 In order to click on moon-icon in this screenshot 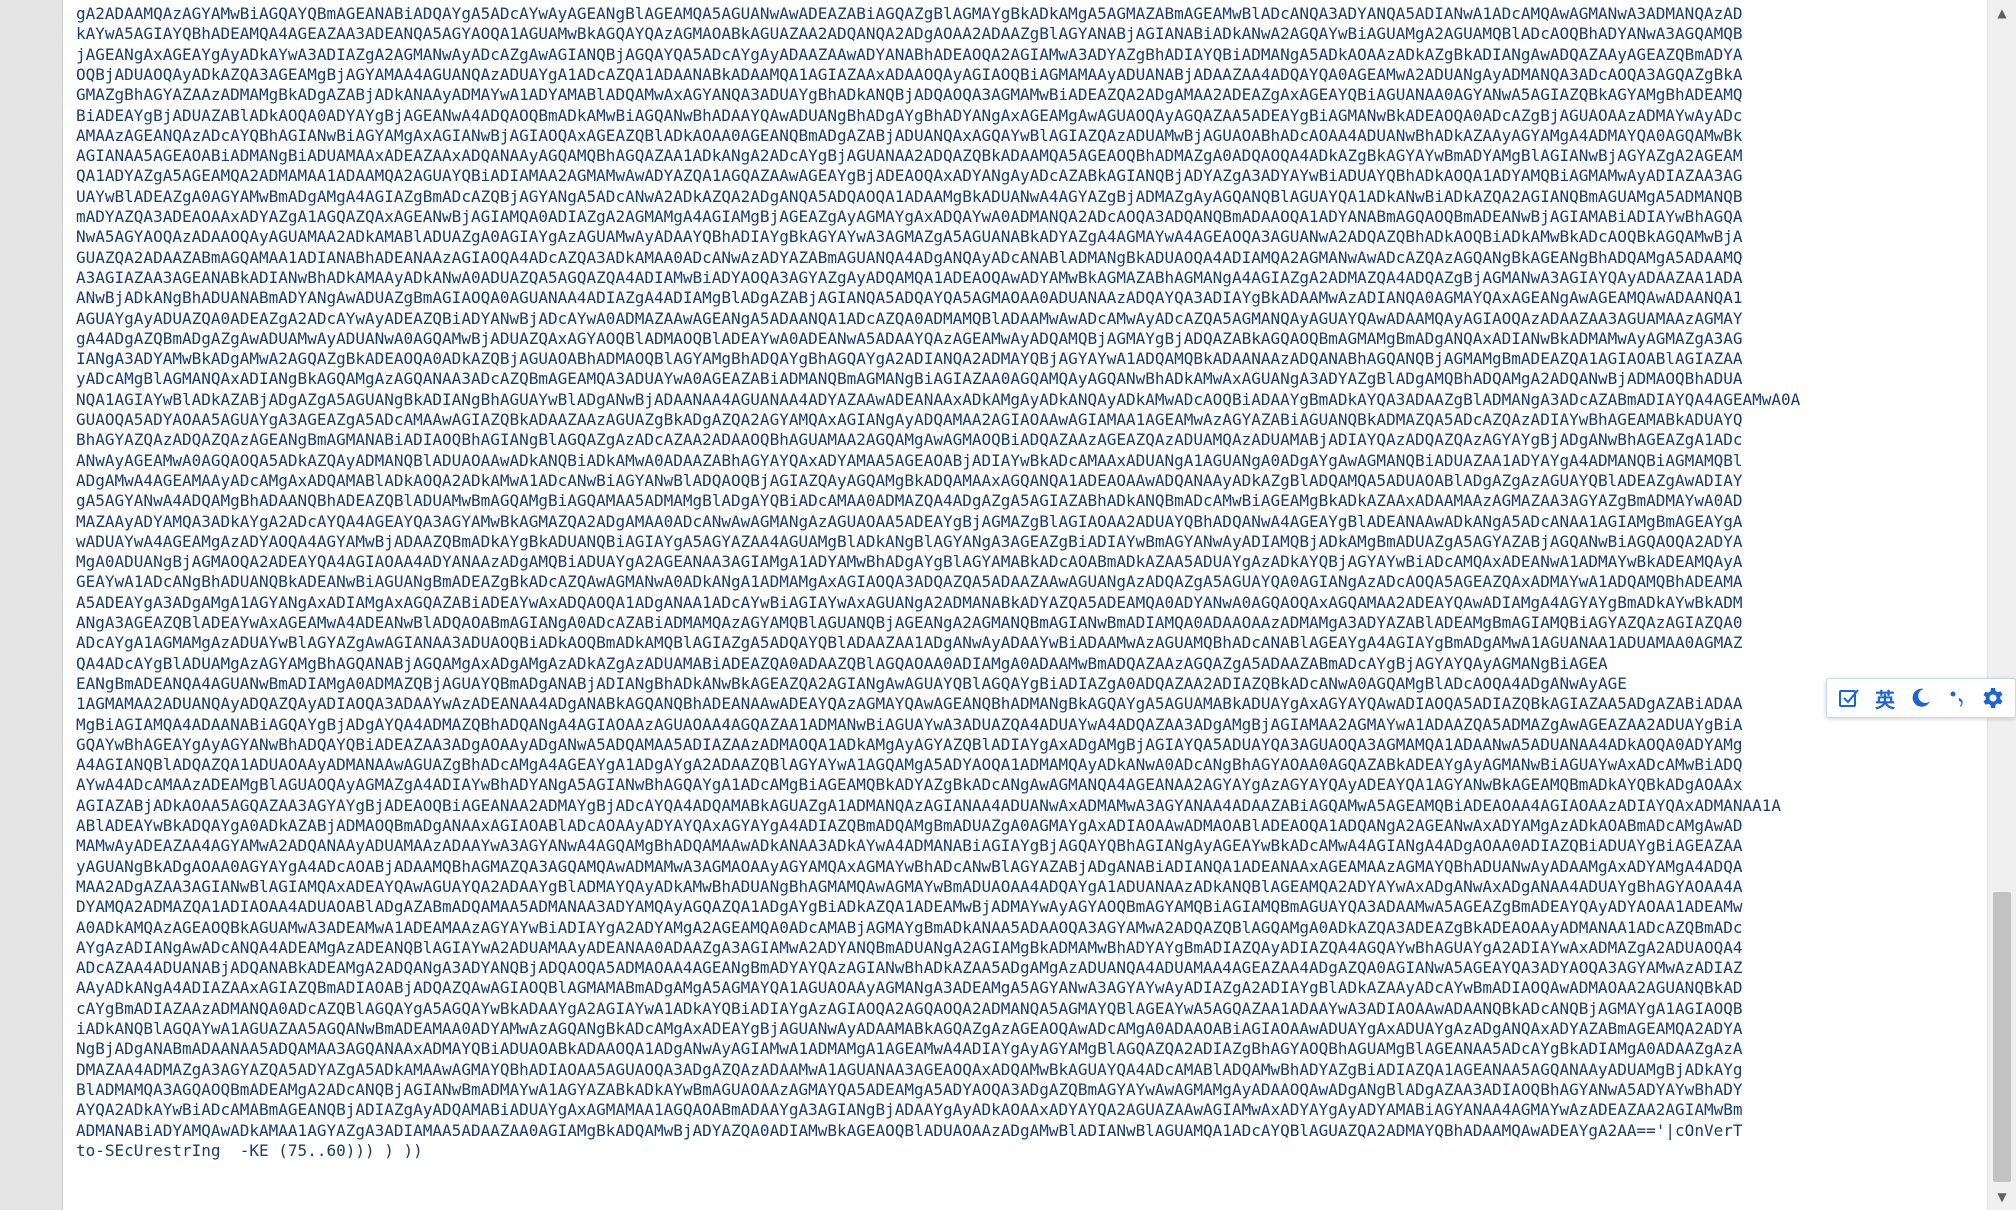, I will do `click(1921, 698)`.